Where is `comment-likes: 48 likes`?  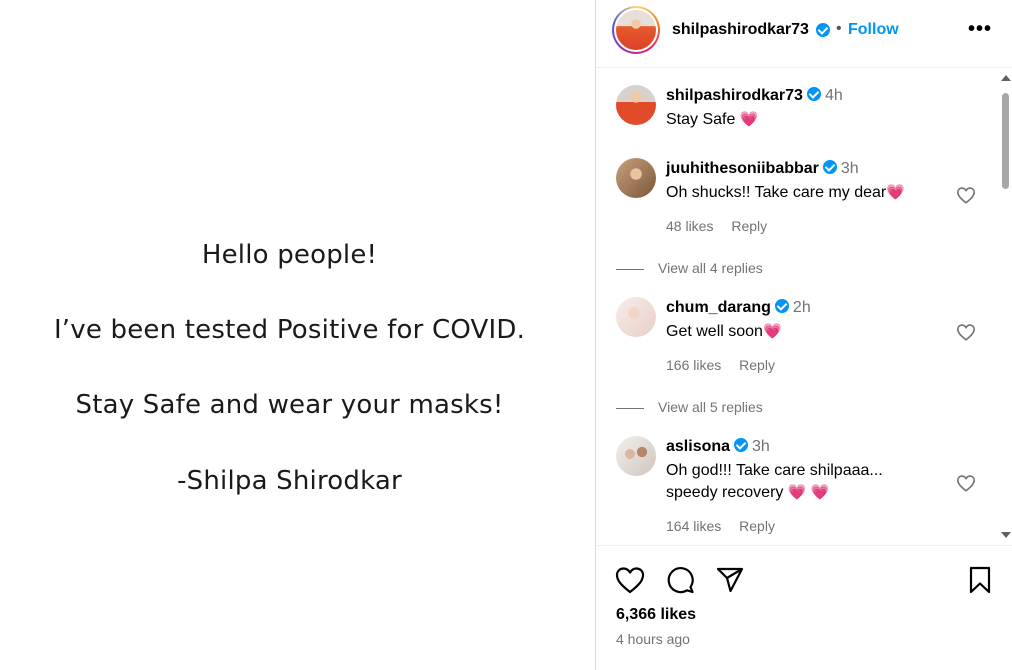 comment-likes: 48 likes is located at coordinates (689, 226).